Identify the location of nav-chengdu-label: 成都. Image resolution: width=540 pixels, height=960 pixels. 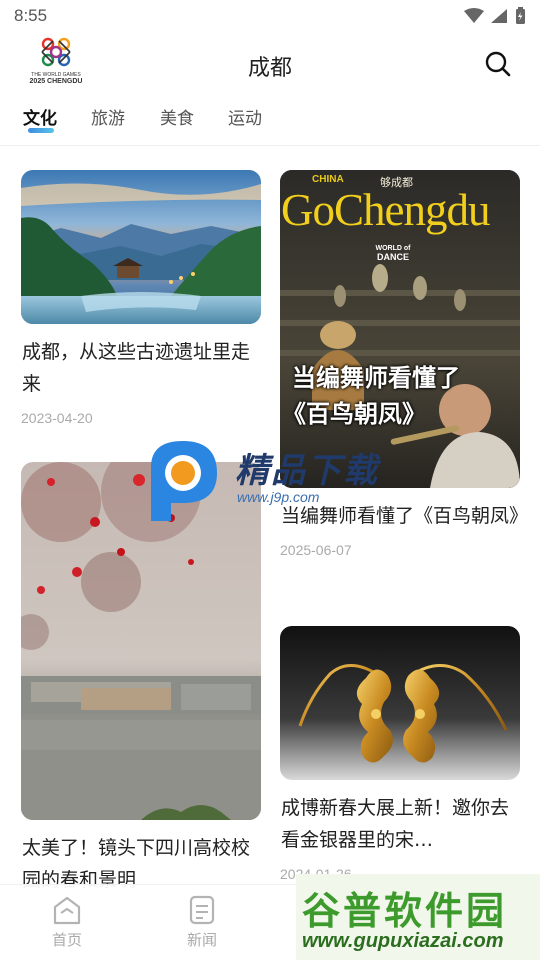
(337, 940).